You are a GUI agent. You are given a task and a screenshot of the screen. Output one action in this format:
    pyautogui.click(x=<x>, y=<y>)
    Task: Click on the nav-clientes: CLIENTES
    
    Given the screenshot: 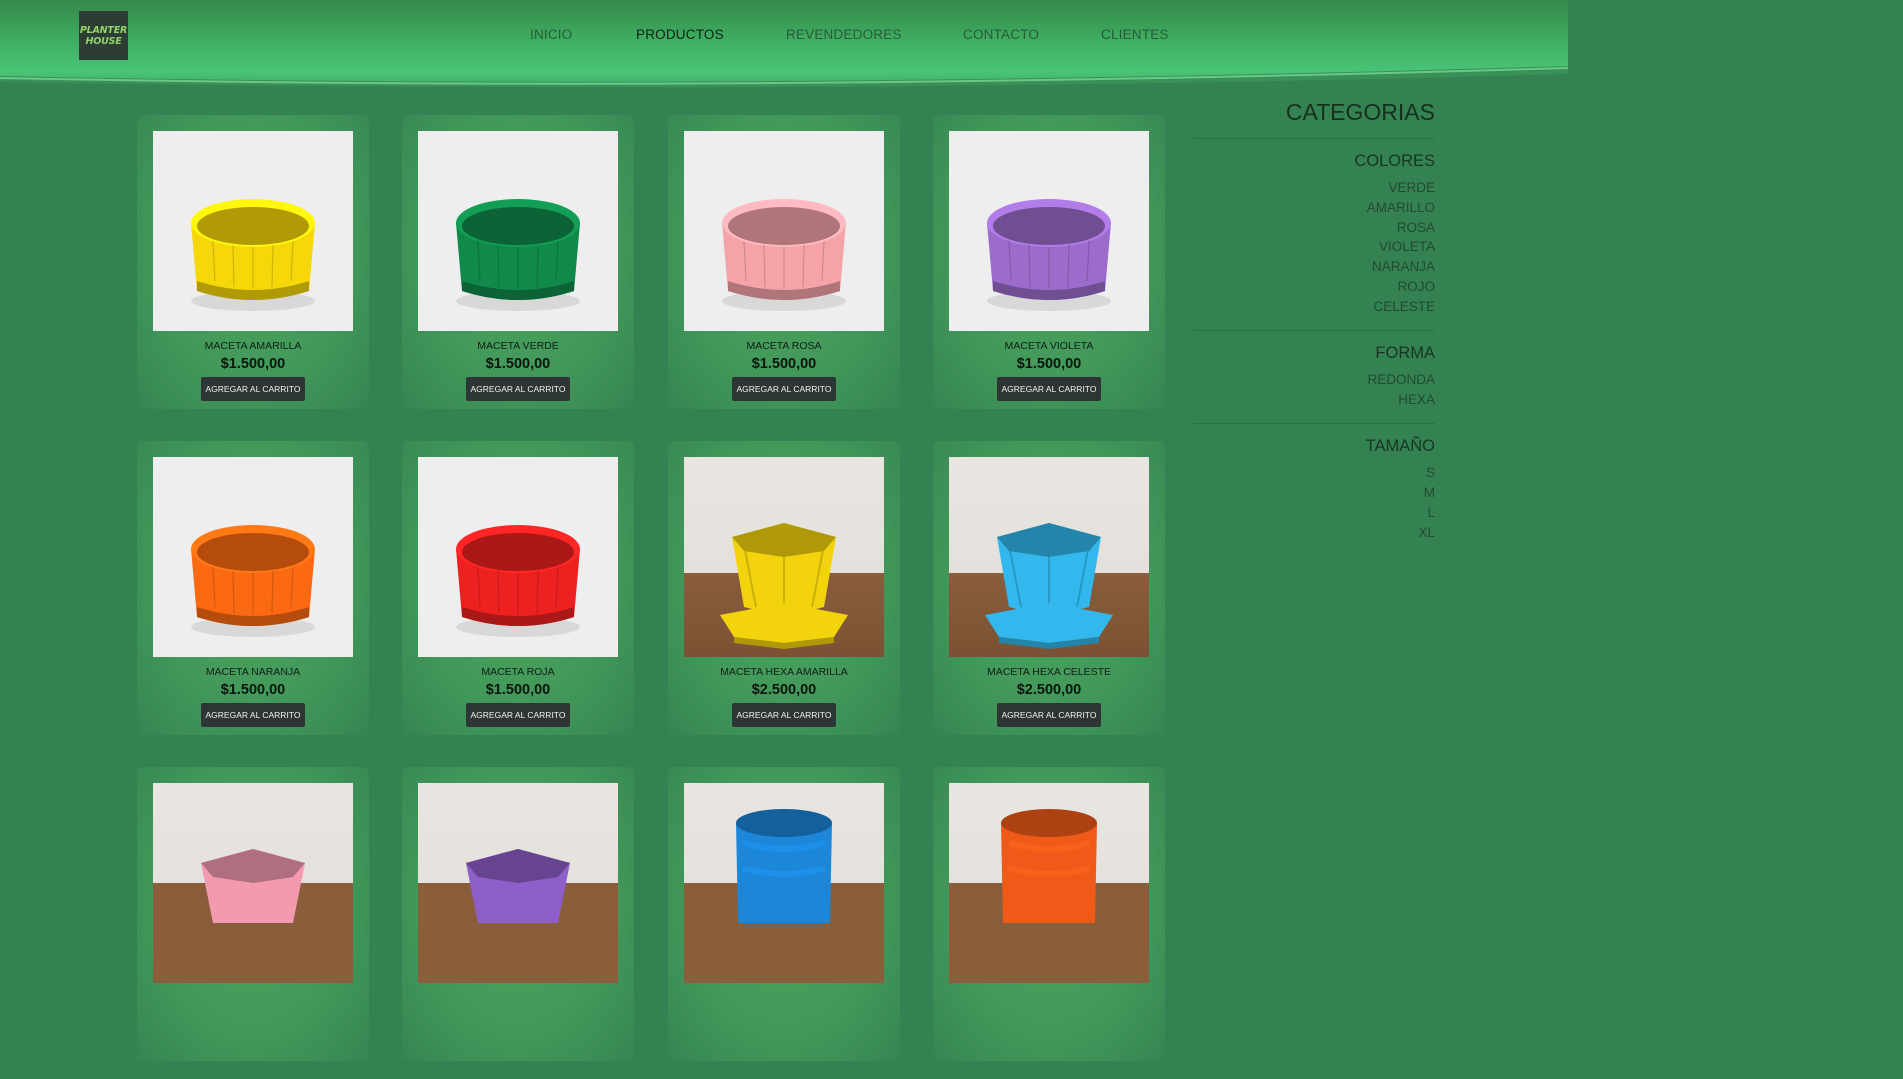 What is the action you would take?
    pyautogui.click(x=1135, y=34)
    